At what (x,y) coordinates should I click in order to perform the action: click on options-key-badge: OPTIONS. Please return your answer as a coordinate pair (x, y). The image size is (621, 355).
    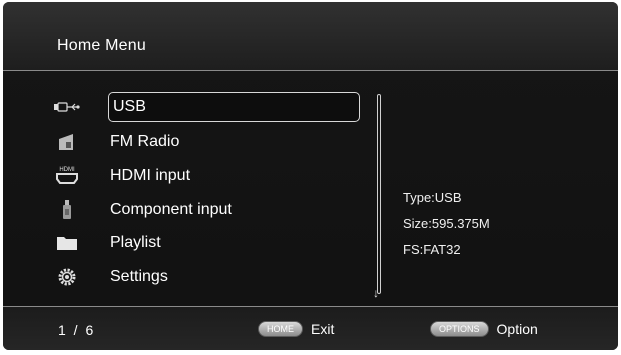
    Looking at the image, I should click on (459, 329).